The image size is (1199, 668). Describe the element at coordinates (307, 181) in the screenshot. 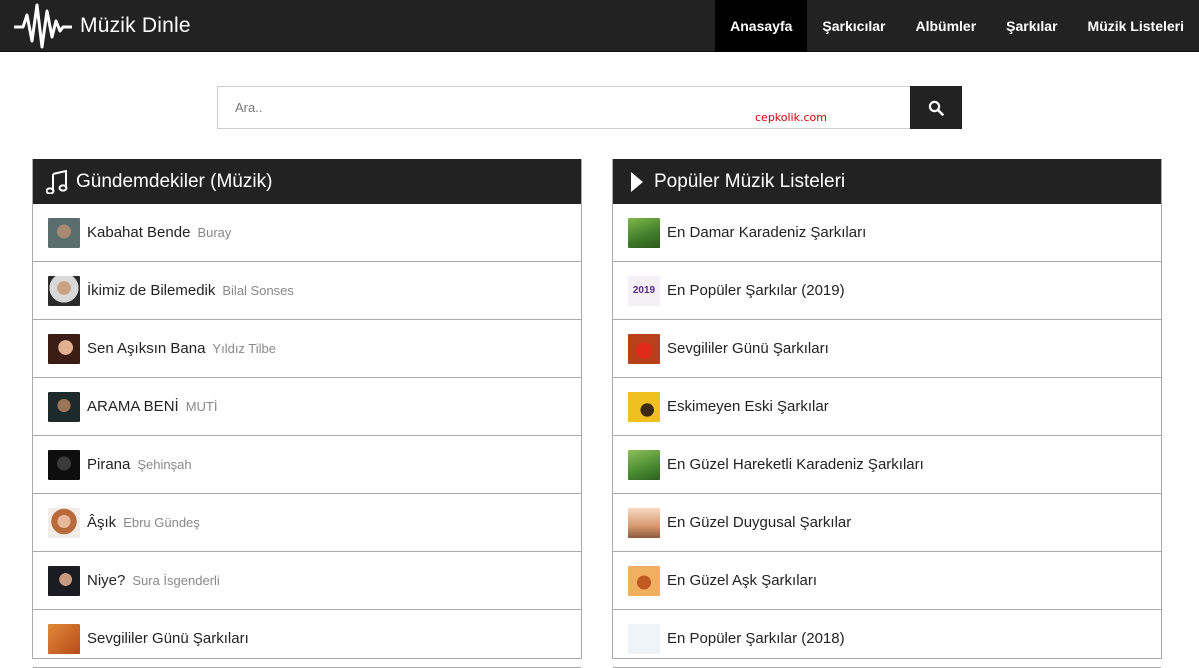

I see `trending-header: Gündemdekiler (Müzik)` at that location.